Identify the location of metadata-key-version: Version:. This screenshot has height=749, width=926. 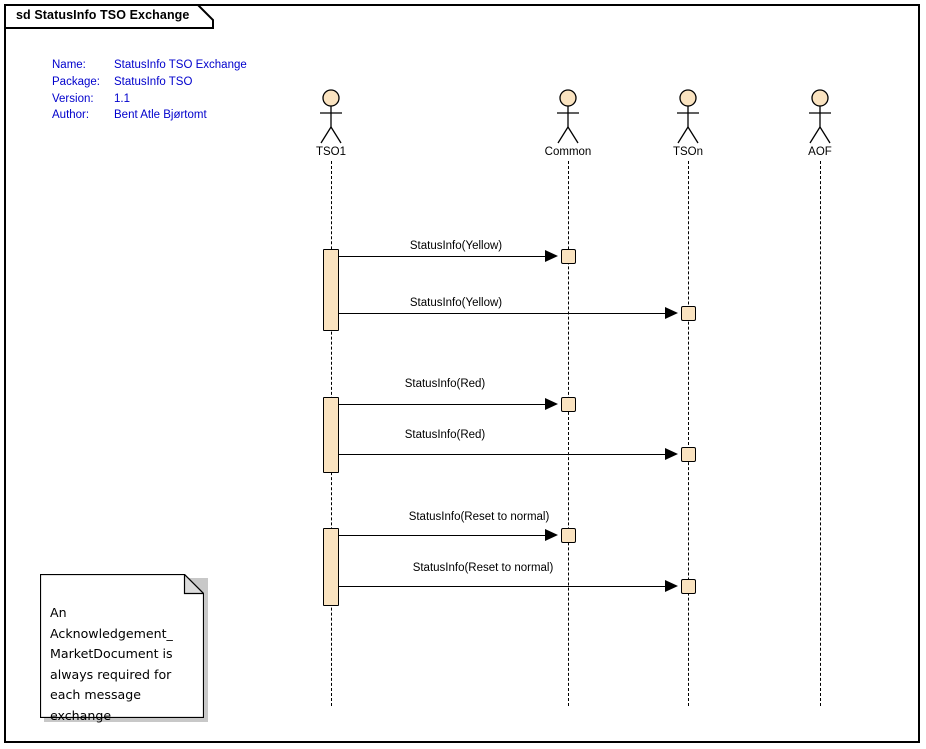
(73, 98).